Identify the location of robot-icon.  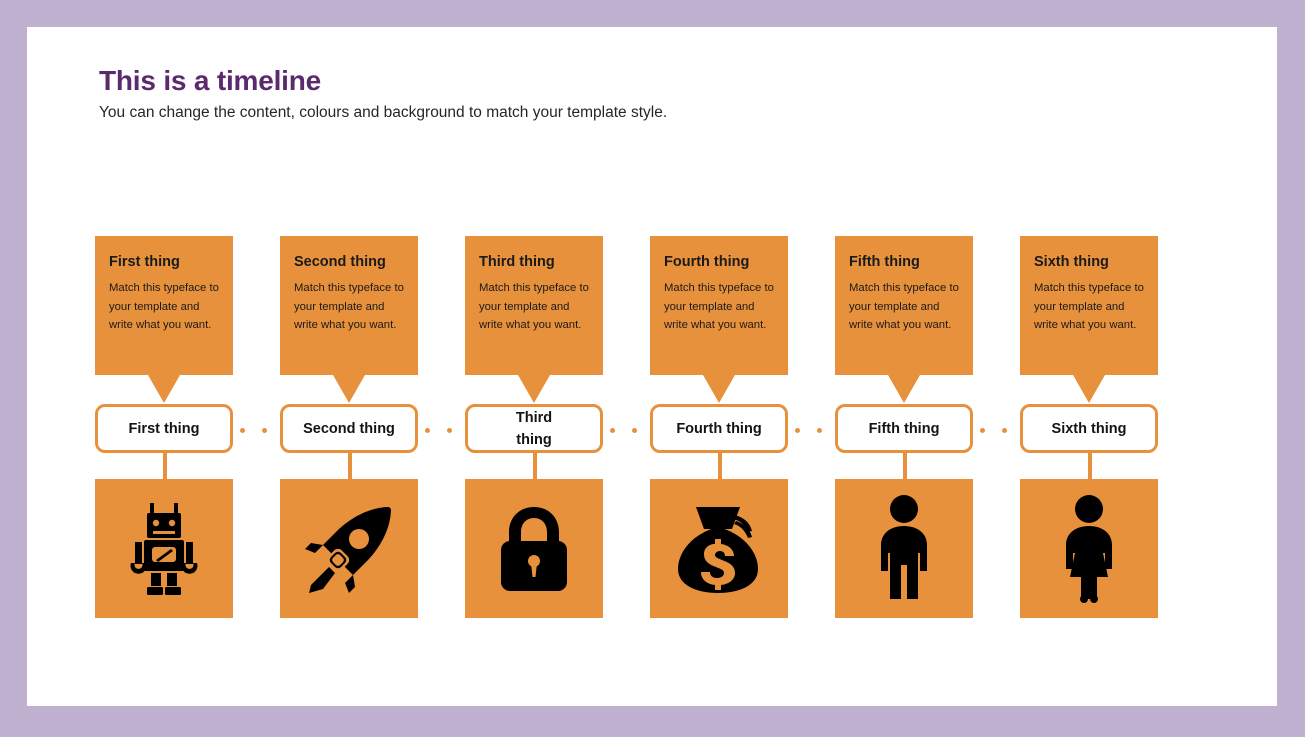
(164, 548).